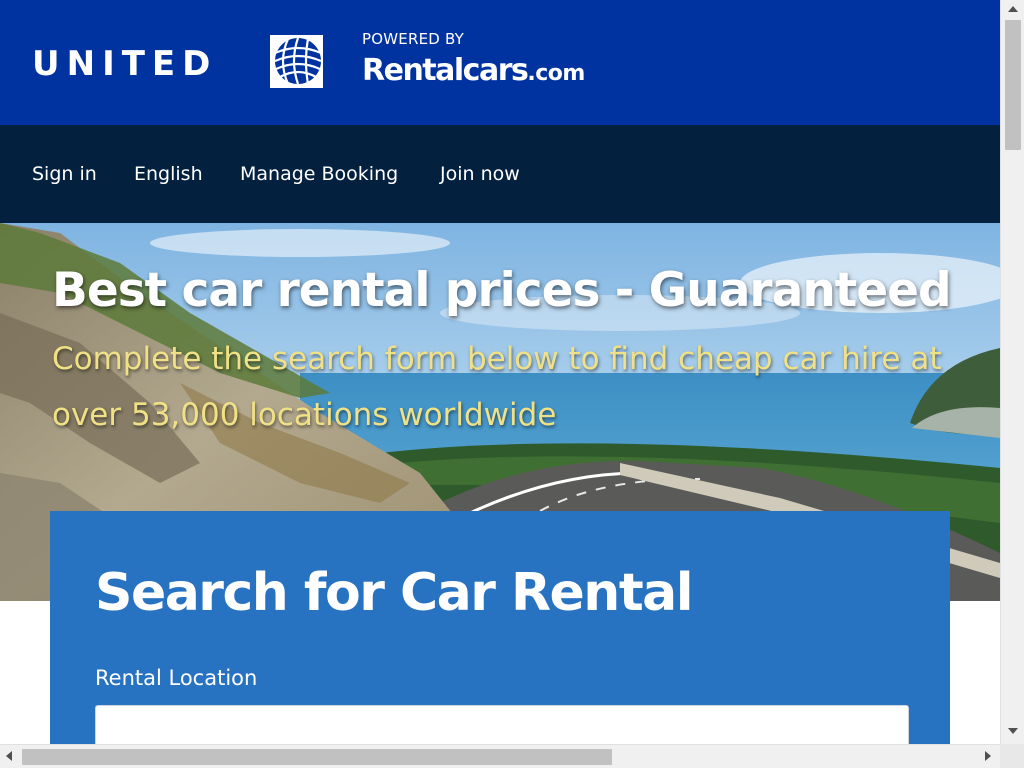 The image size is (1024, 768). Describe the element at coordinates (556, 73) in the screenshot. I see `rentalcars-logo-suffix: .com` at that location.